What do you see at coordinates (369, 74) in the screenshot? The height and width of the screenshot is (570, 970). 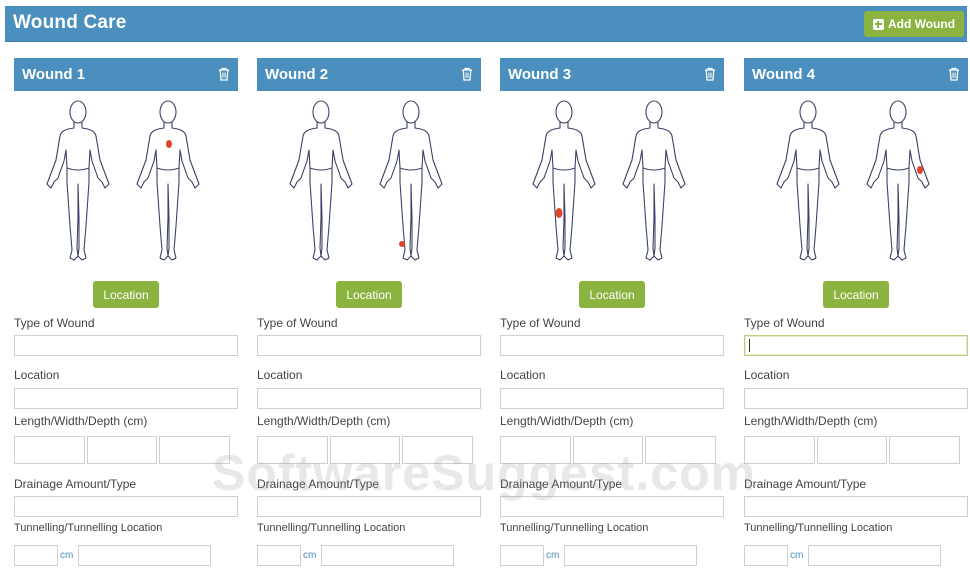 I see `wound-card-header: Wound 2` at bounding box center [369, 74].